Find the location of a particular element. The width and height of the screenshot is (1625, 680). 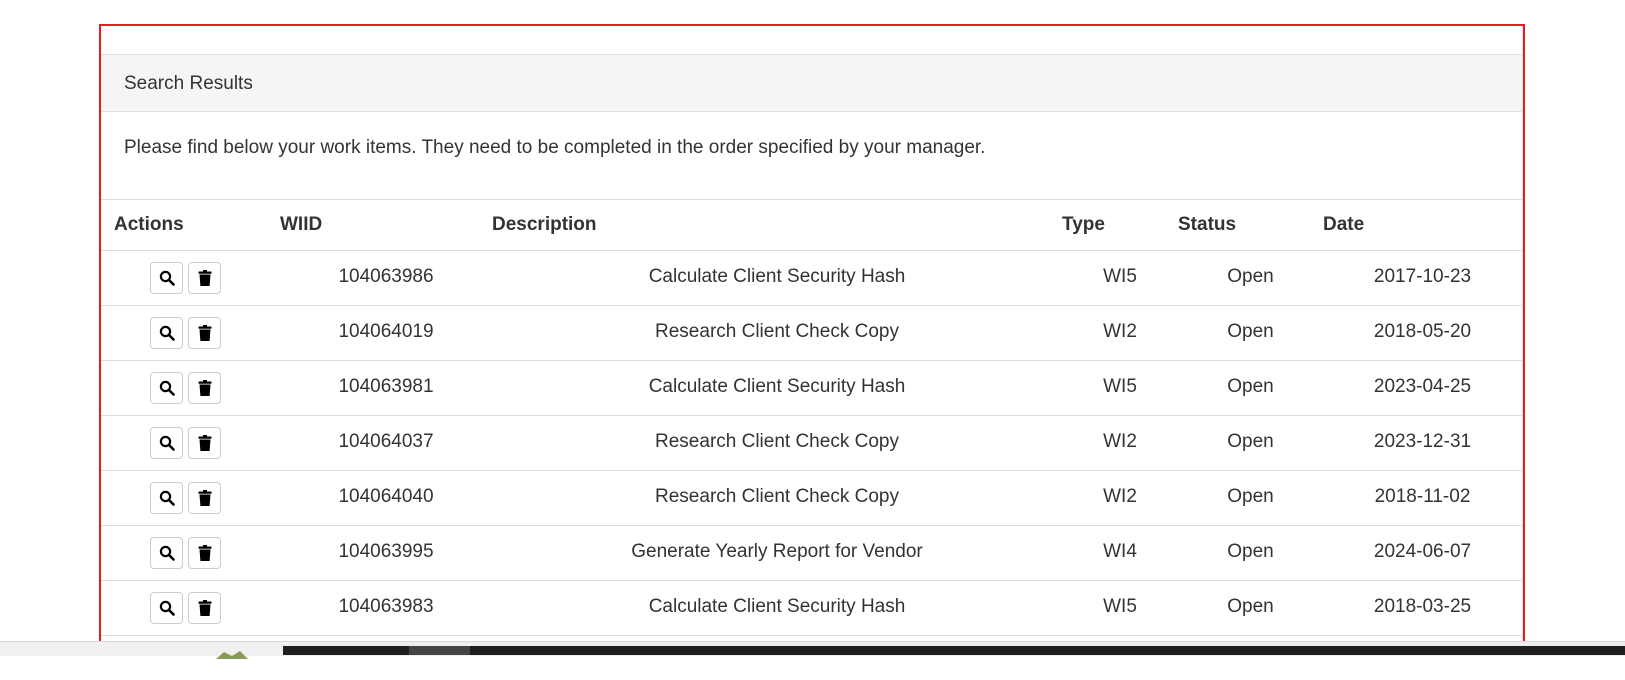

panel-heading: Search Results is located at coordinates (811, 83).